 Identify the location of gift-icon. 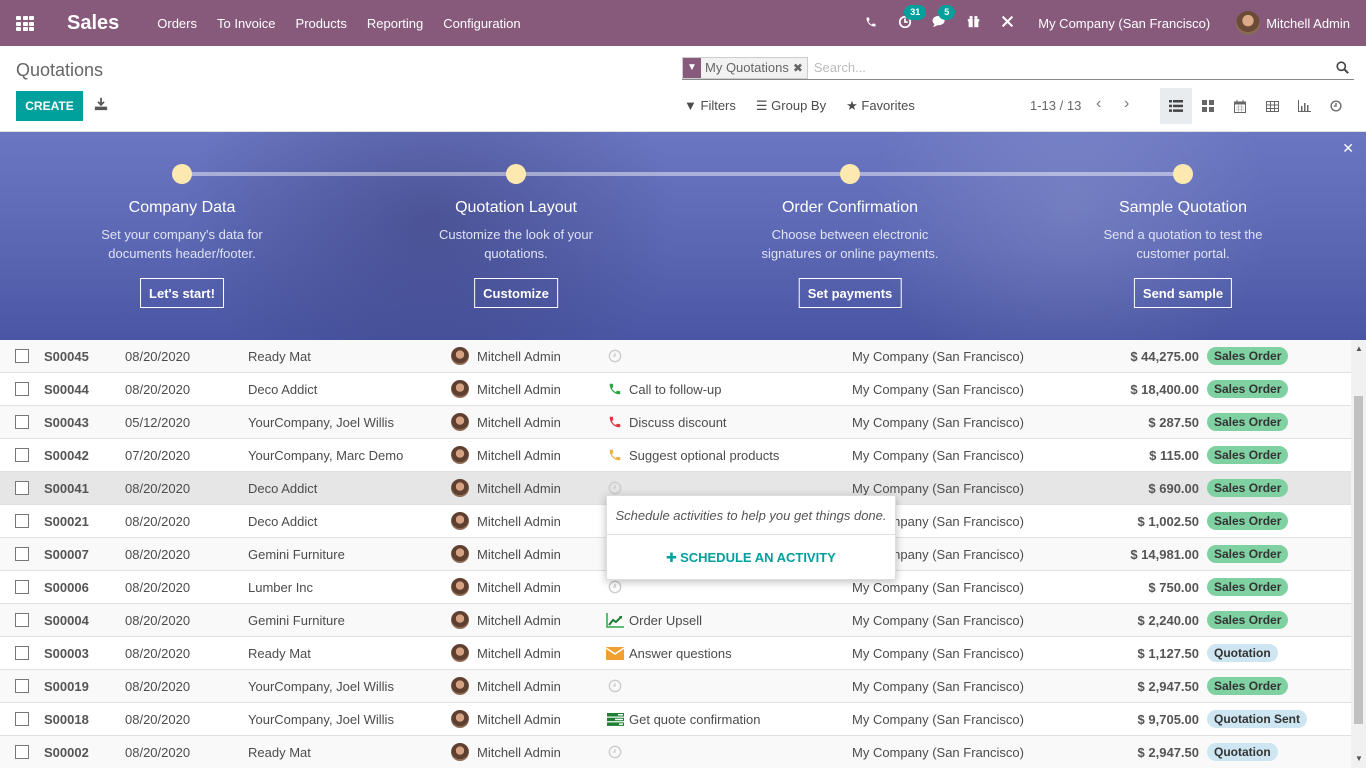
(973, 23).